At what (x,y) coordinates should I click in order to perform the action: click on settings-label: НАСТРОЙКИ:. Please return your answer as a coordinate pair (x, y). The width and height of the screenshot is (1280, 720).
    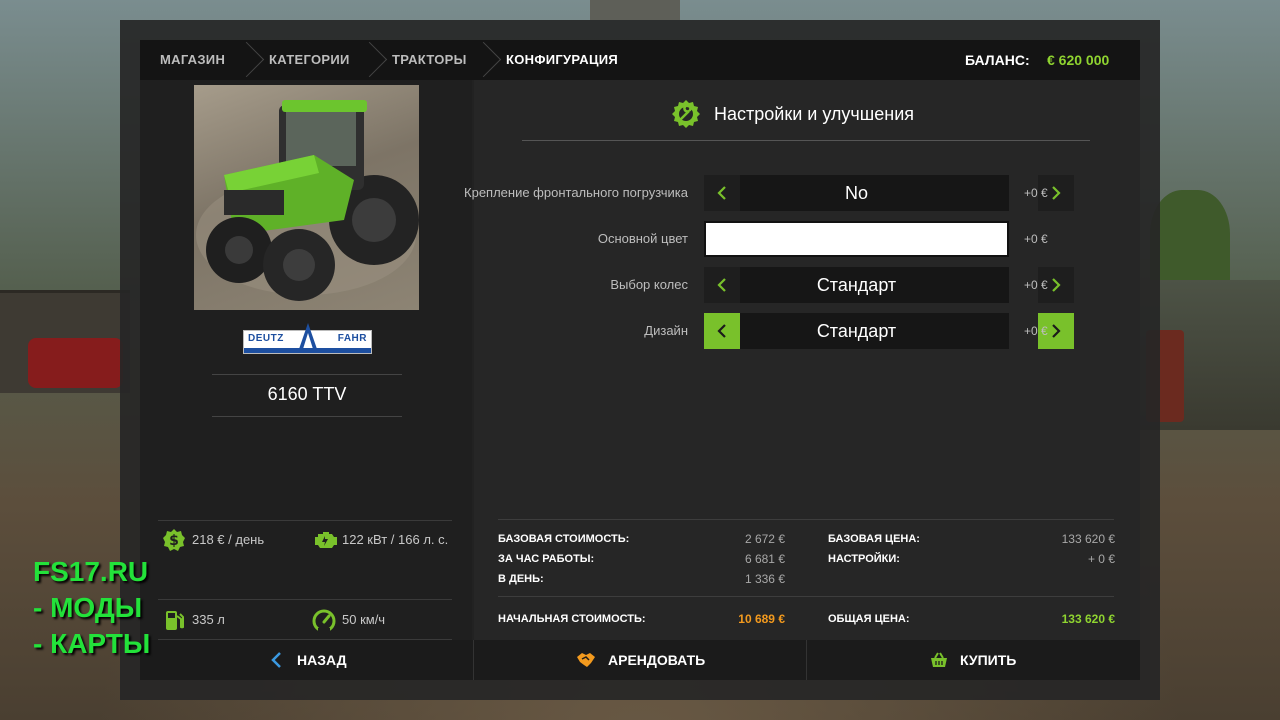
    Looking at the image, I should click on (864, 559).